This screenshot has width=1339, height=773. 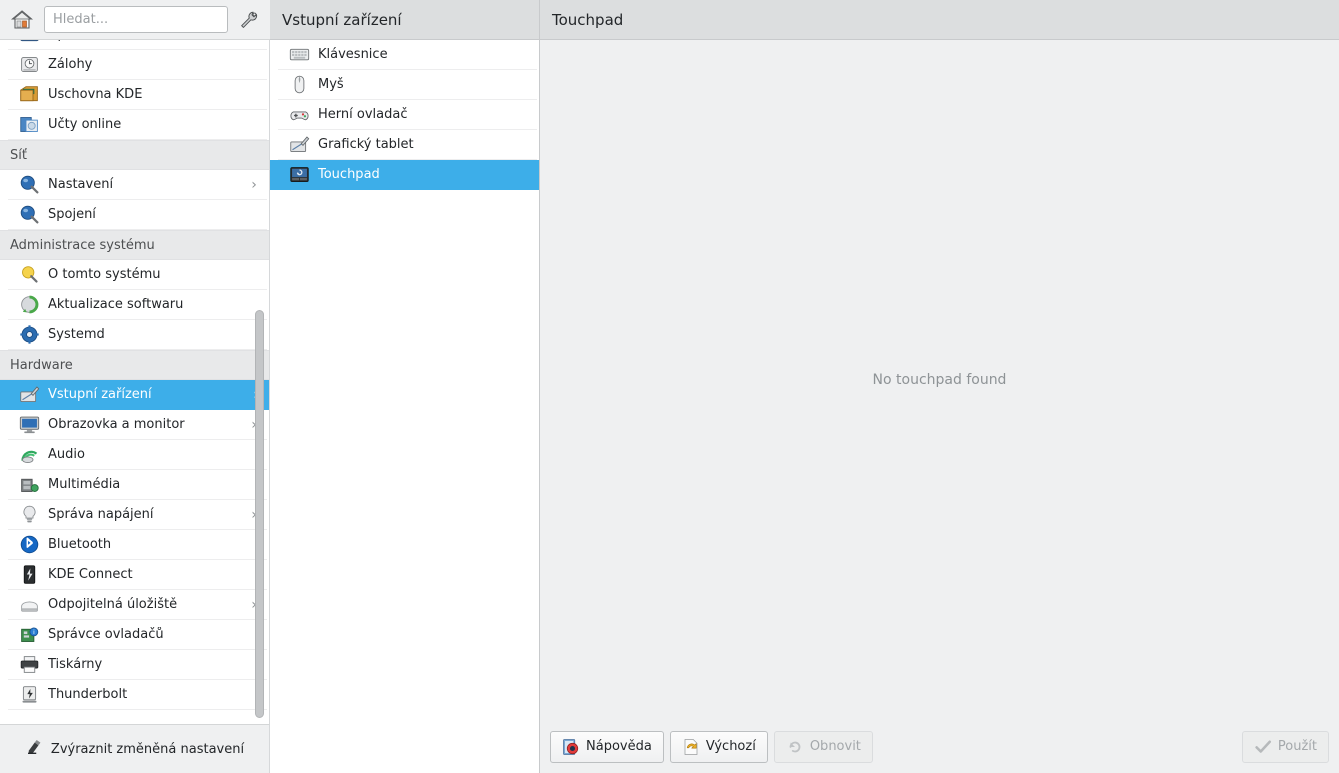 I want to click on tablet-icon, so click(x=299, y=145).